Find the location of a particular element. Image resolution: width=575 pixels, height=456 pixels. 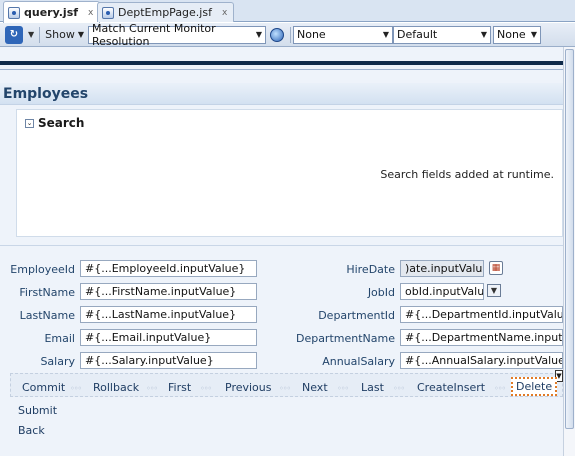

departmentid-label: DepartmentId is located at coordinates (356, 315).